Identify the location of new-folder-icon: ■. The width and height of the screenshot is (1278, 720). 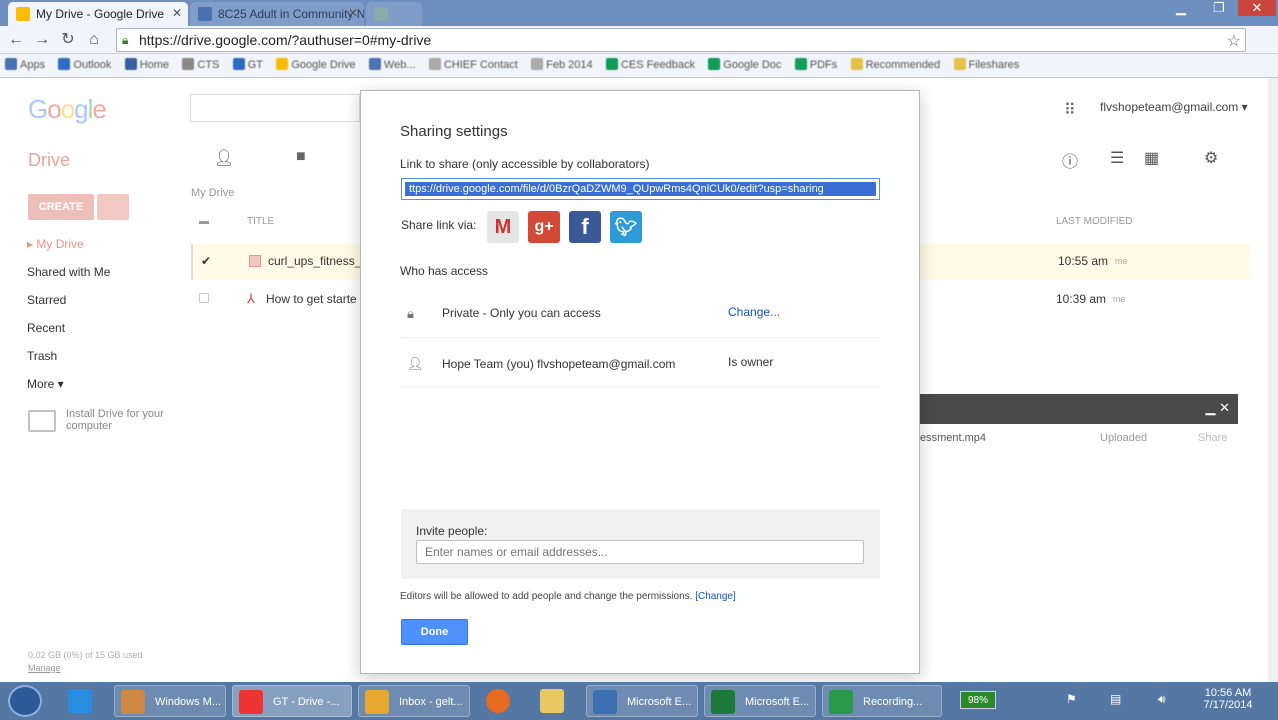
(301, 157).